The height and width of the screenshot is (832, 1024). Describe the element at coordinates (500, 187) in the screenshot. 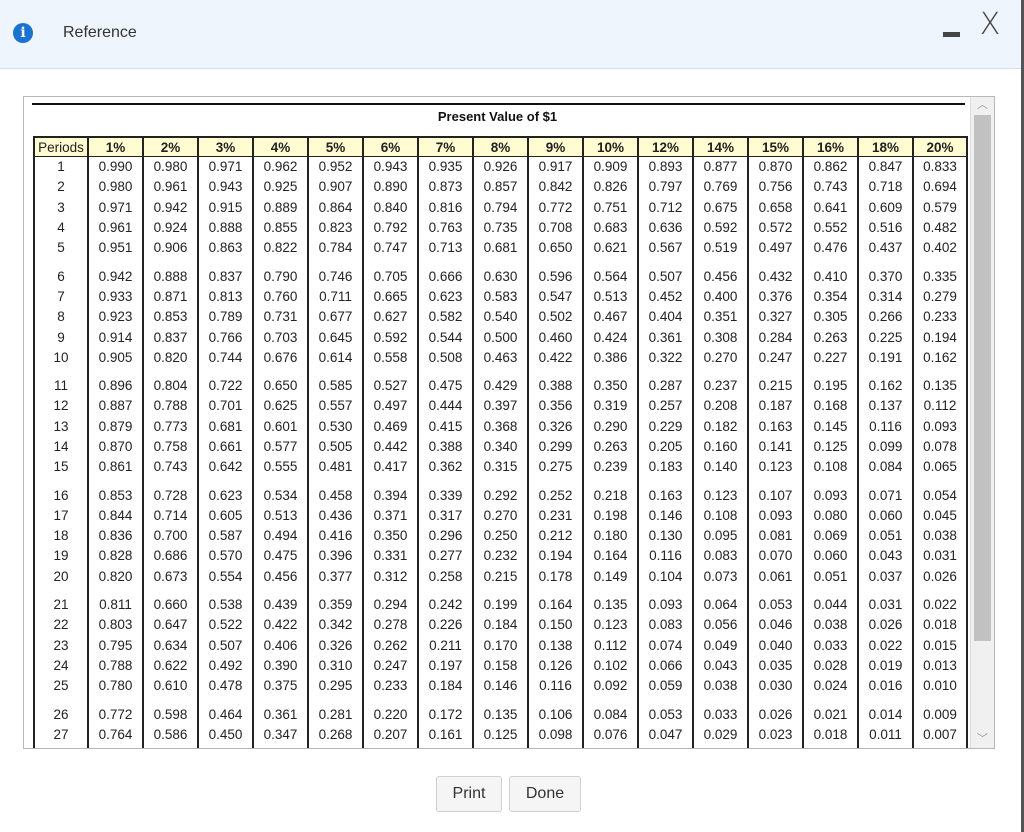

I see `value-cell: 0.857` at that location.